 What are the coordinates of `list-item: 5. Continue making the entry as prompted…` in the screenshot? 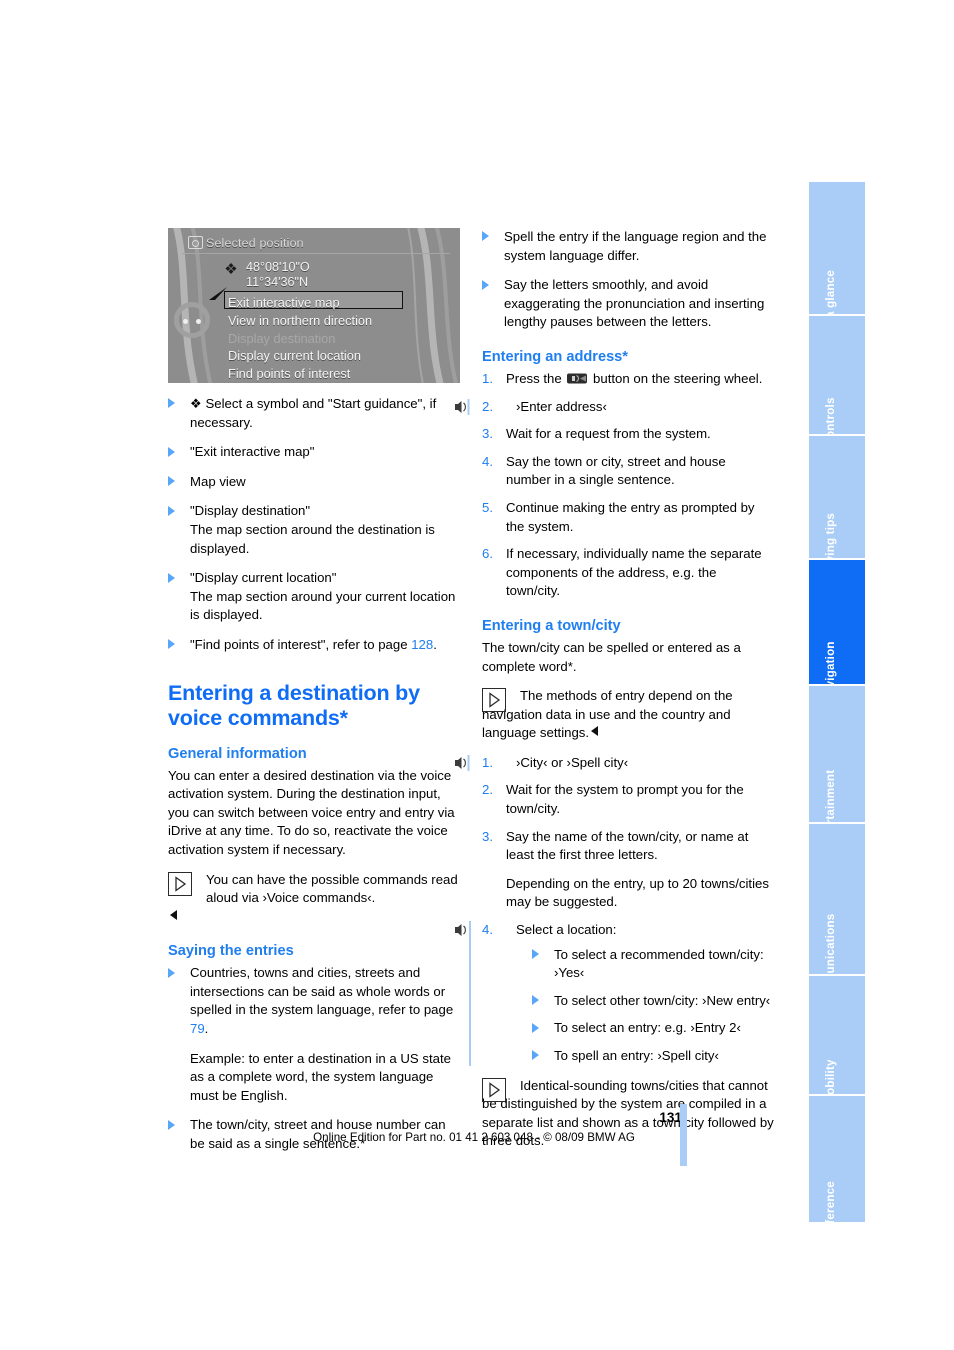 It's located at (628, 517).